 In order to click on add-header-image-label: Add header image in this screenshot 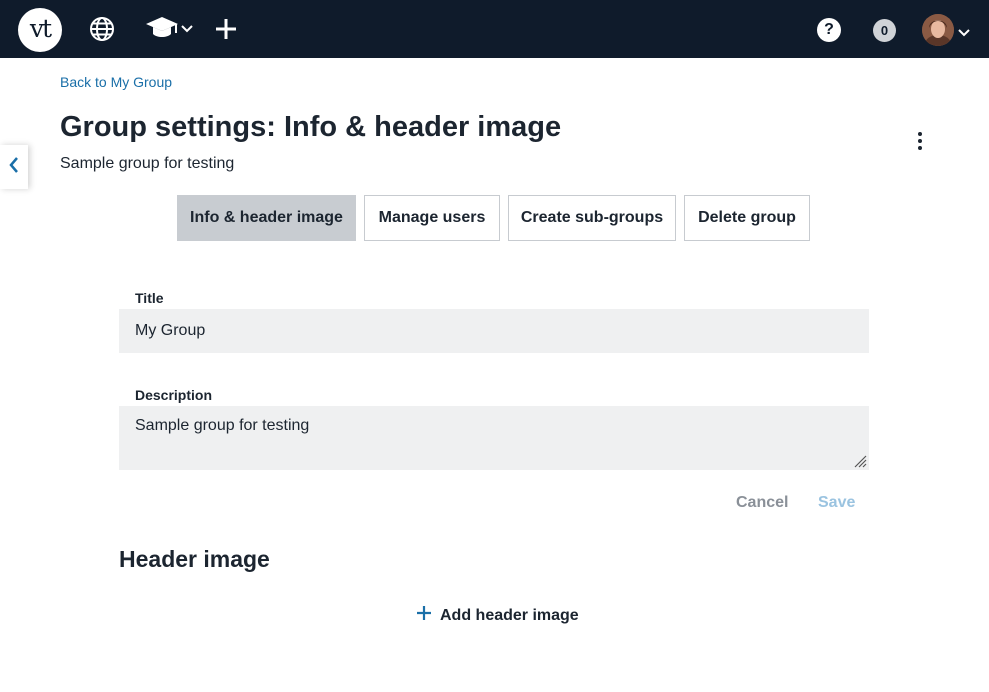, I will do `click(509, 615)`.